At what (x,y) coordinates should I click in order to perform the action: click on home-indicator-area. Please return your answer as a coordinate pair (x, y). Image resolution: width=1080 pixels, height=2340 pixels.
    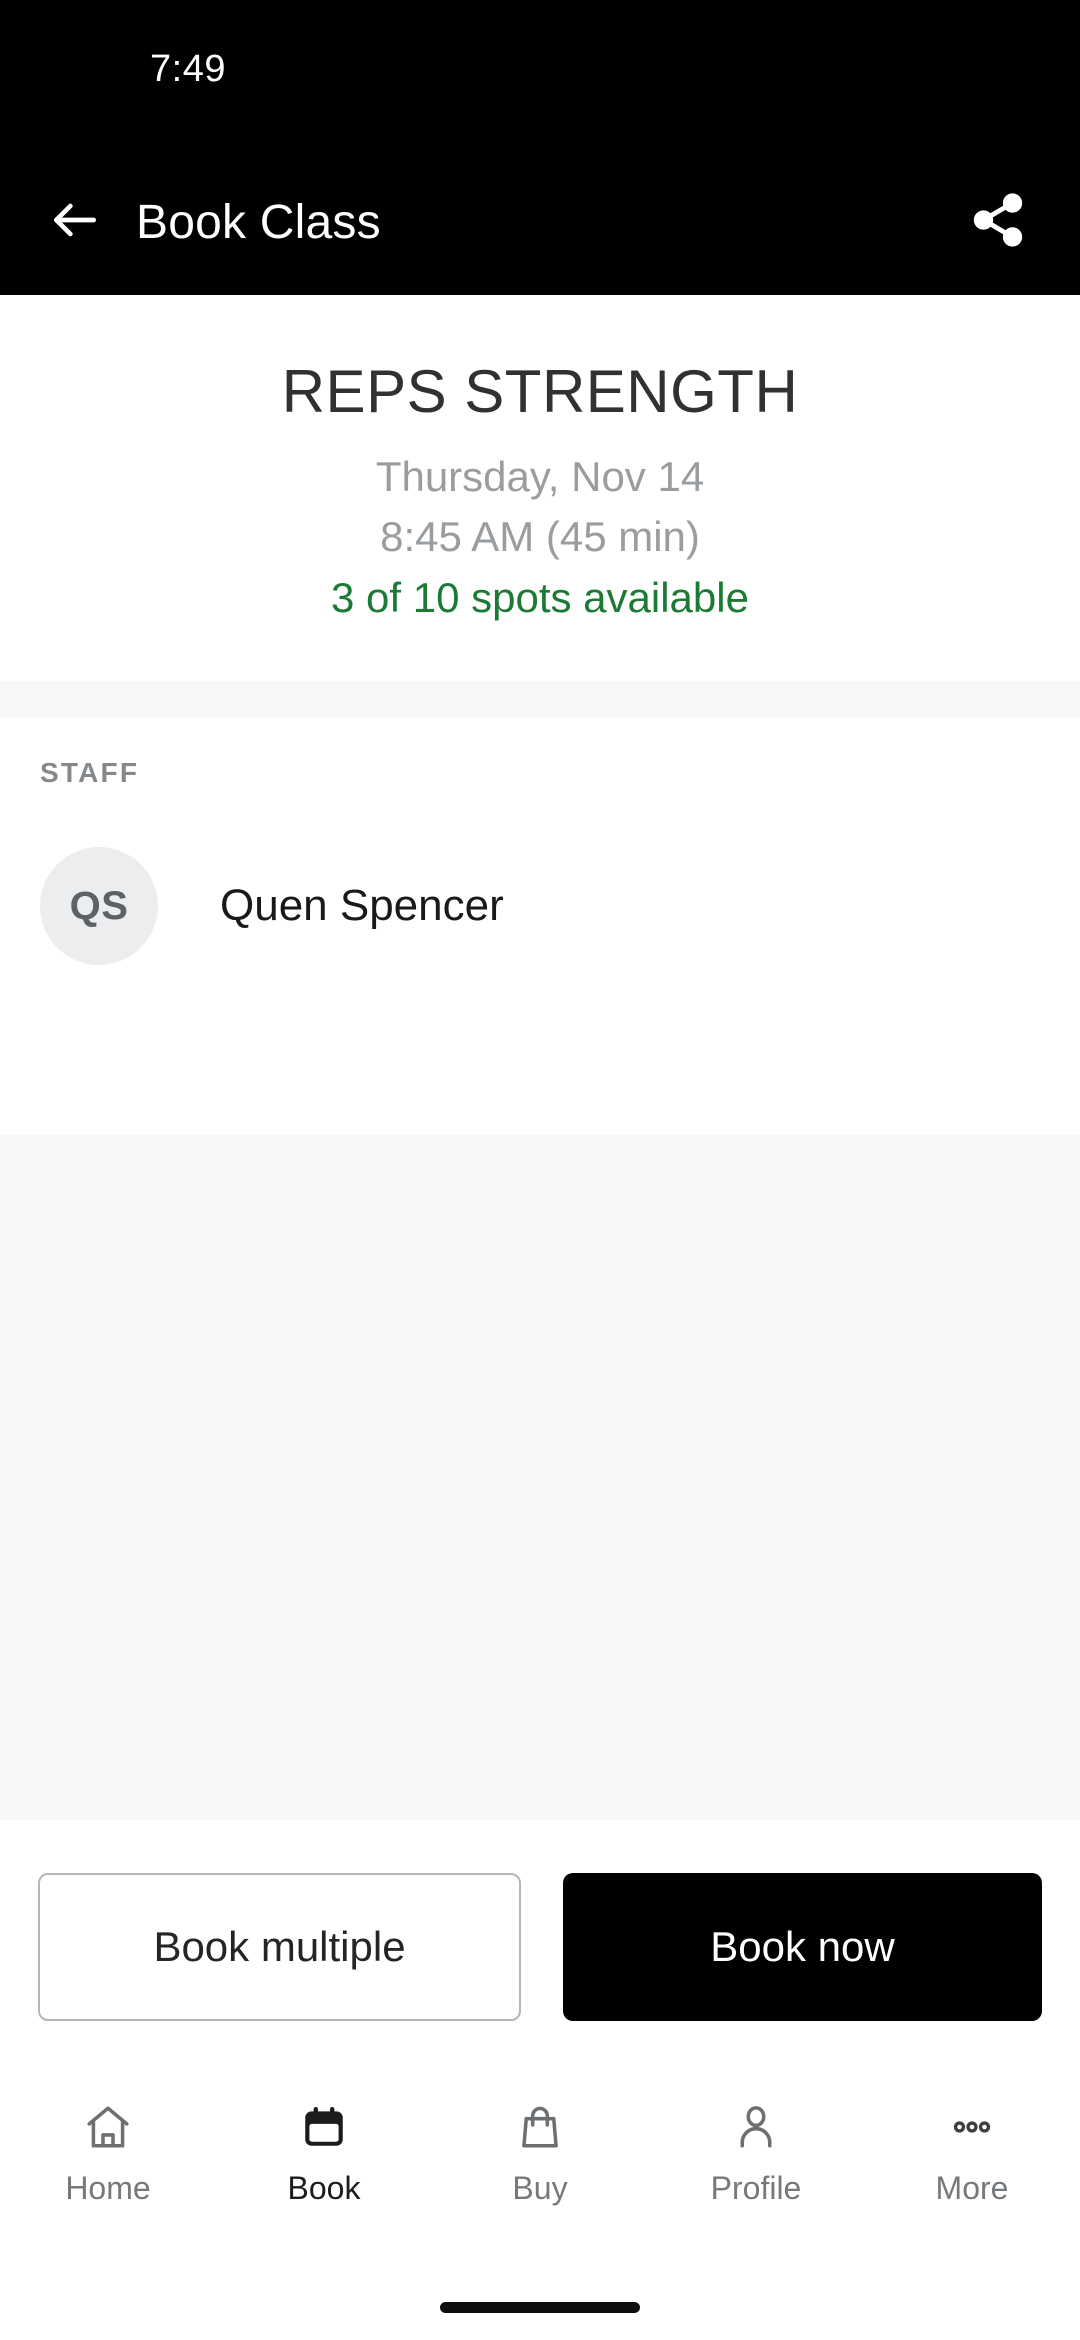
    Looking at the image, I should click on (540, 2307).